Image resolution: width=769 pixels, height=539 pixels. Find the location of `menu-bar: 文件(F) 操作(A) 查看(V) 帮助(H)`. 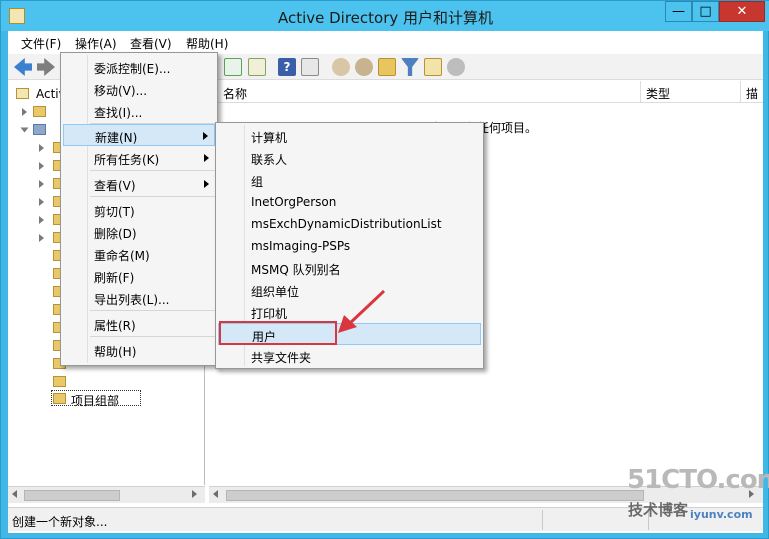

menu-bar: 文件(F) 操作(A) 查看(V) 帮助(H) is located at coordinates (385, 42).